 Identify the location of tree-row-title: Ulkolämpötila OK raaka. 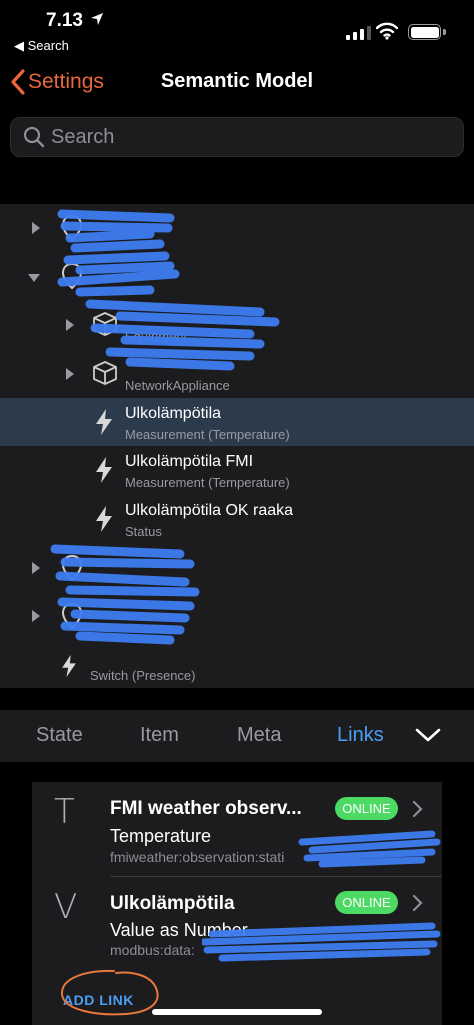
(209, 510).